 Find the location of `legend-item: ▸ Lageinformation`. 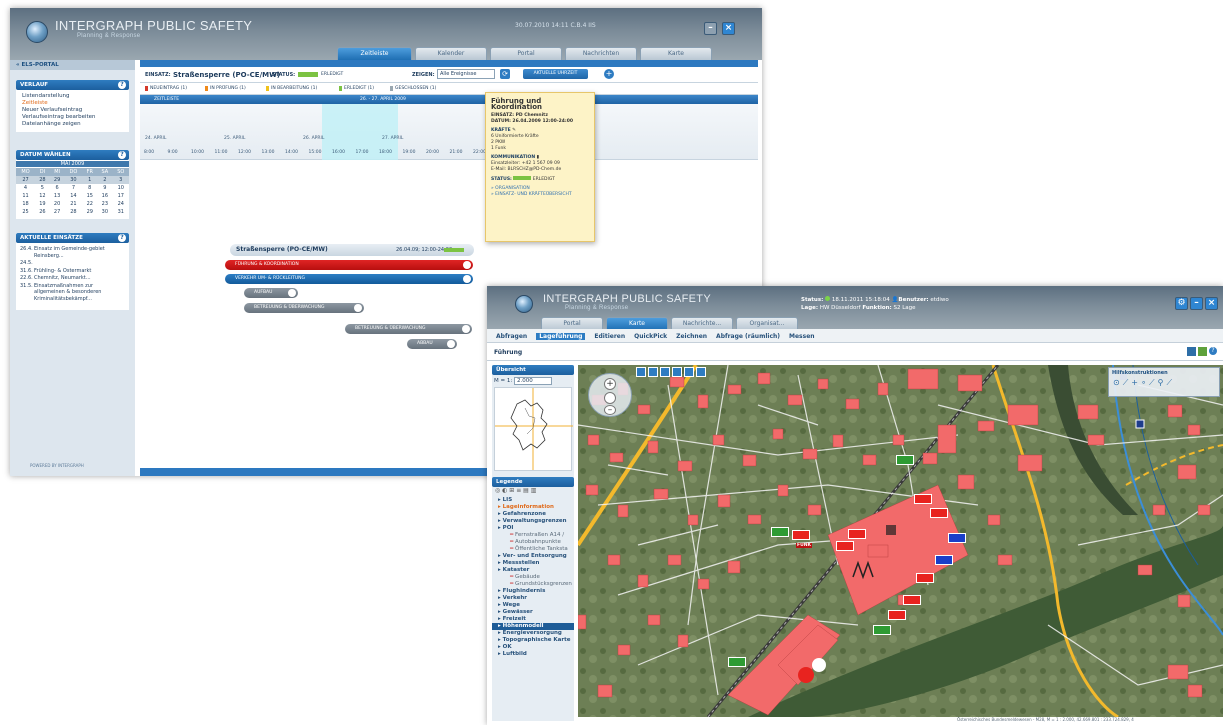

legend-item: ▸ Lageinformation is located at coordinates (533, 507).